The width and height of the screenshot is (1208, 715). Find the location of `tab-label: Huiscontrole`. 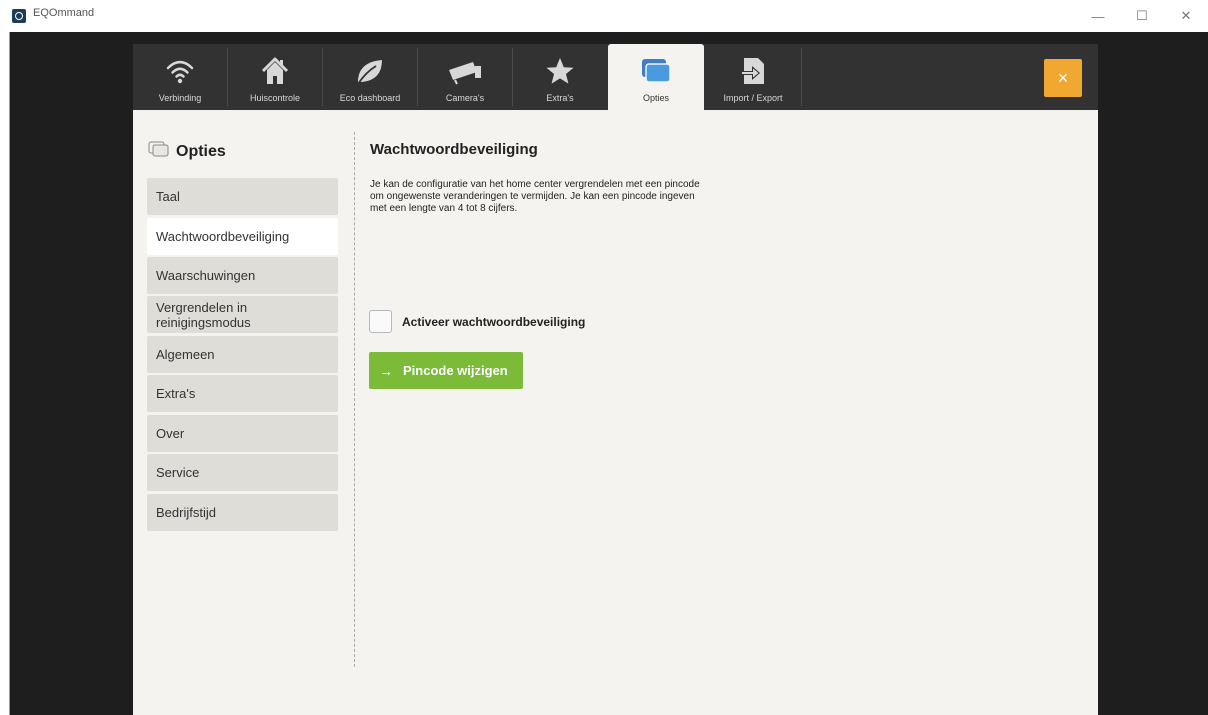

tab-label: Huiscontrole is located at coordinates (275, 98).